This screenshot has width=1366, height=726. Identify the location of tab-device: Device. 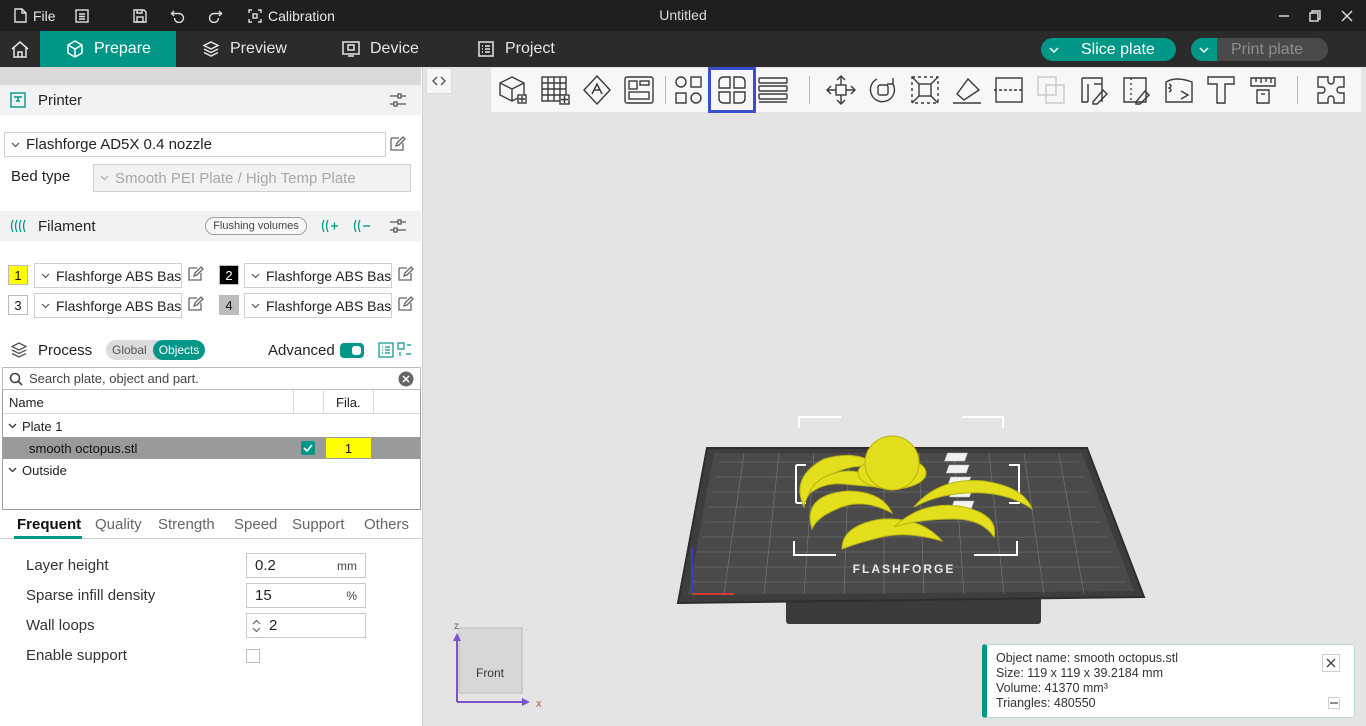
(383, 49).